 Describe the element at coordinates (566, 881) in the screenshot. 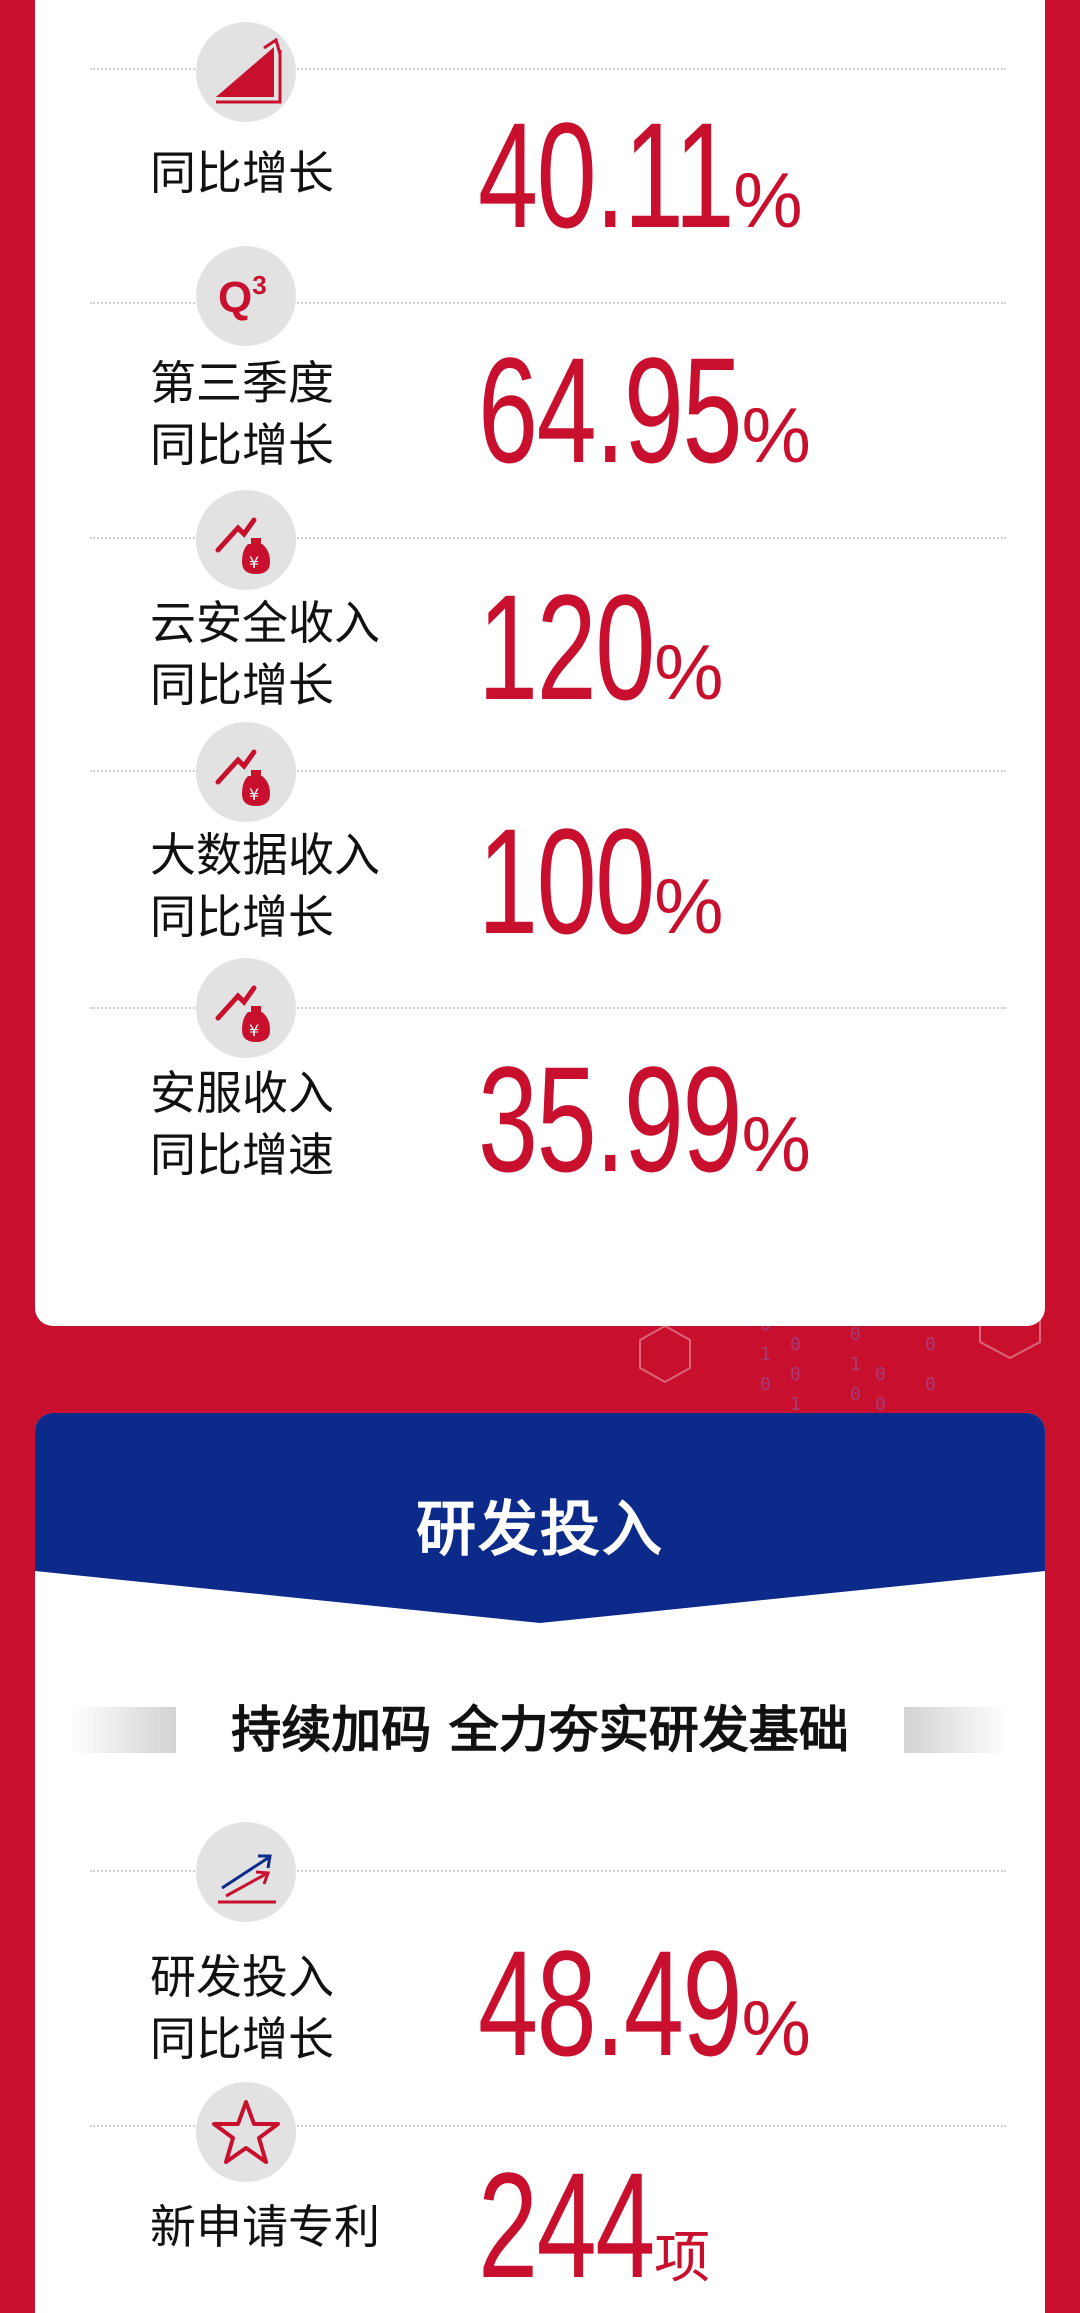

I see `metric-number: 100` at that location.